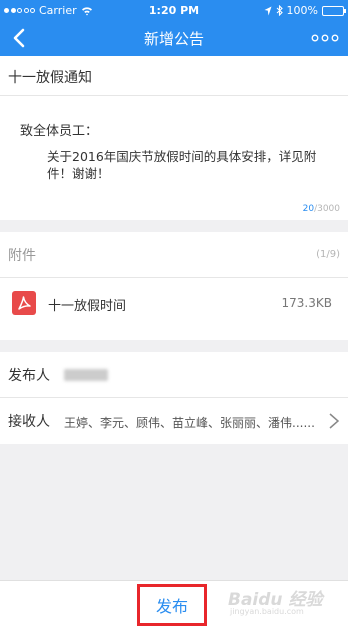 This screenshot has height=627, width=348. I want to click on watermark: Baidu 经验 jingyan.baidu.com, so click(284, 603).